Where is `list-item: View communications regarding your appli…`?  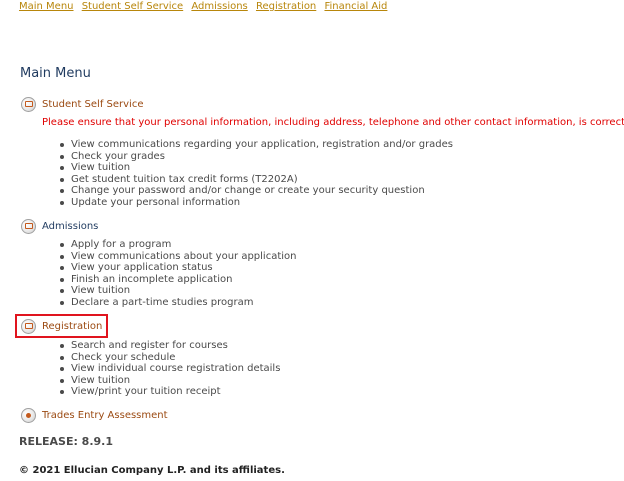 list-item: View communications regarding your appli… is located at coordinates (255, 145).